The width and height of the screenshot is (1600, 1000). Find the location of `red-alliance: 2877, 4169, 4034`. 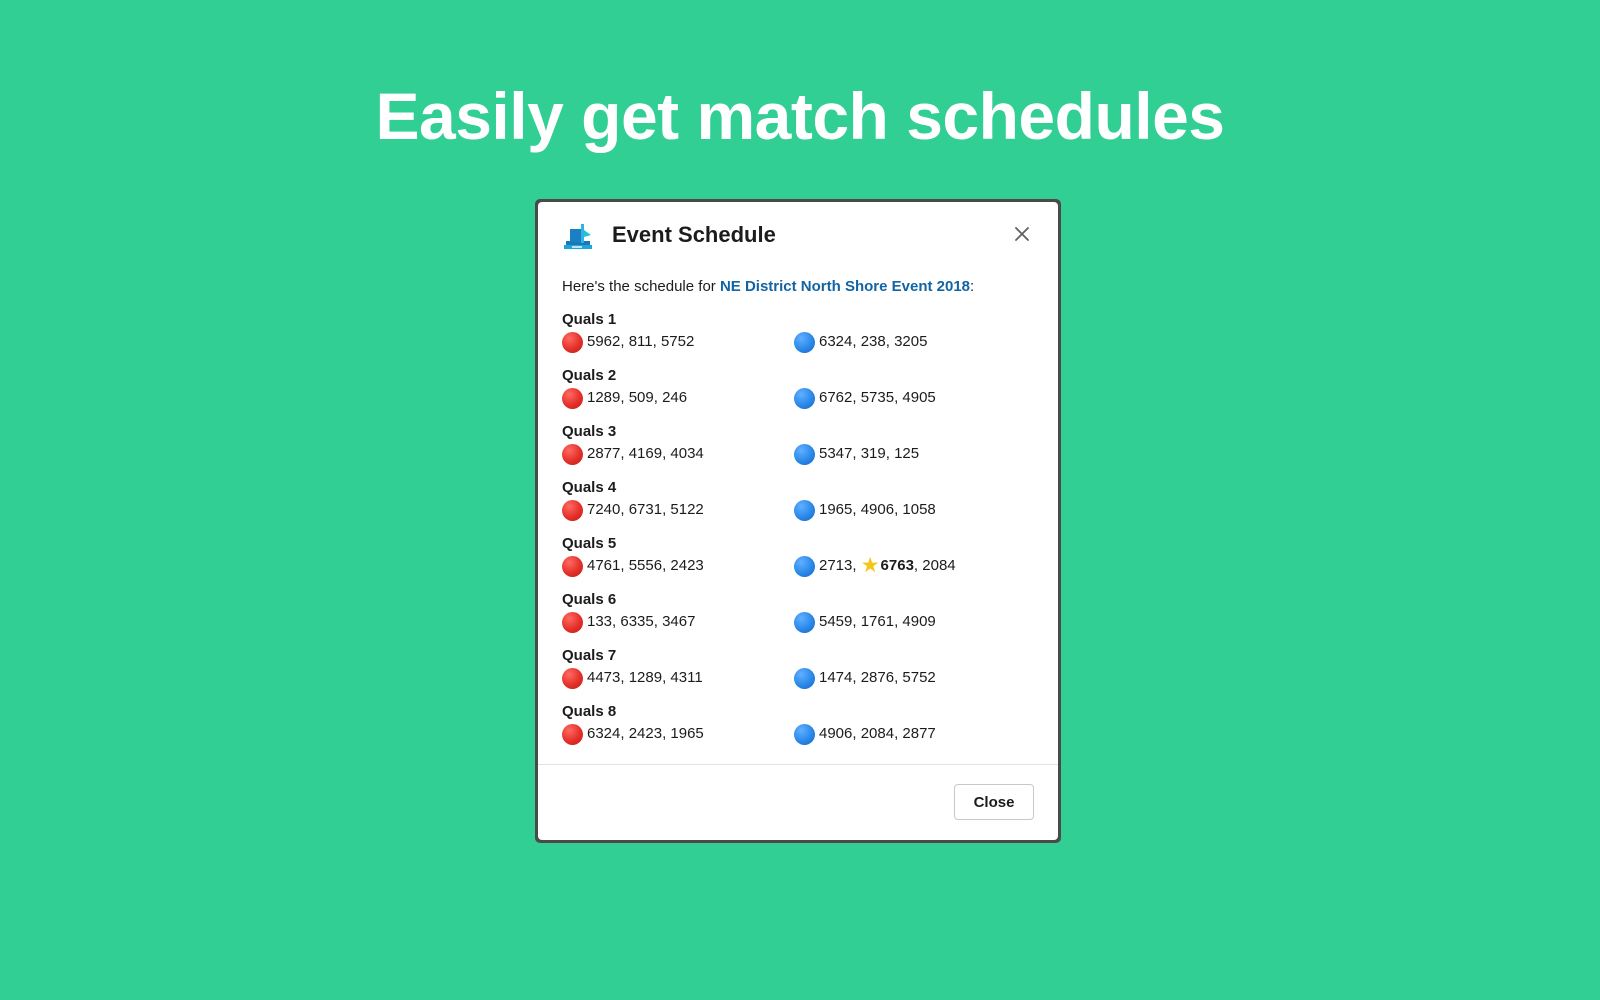

red-alliance: 2877, 4169, 4034 is located at coordinates (633, 454).